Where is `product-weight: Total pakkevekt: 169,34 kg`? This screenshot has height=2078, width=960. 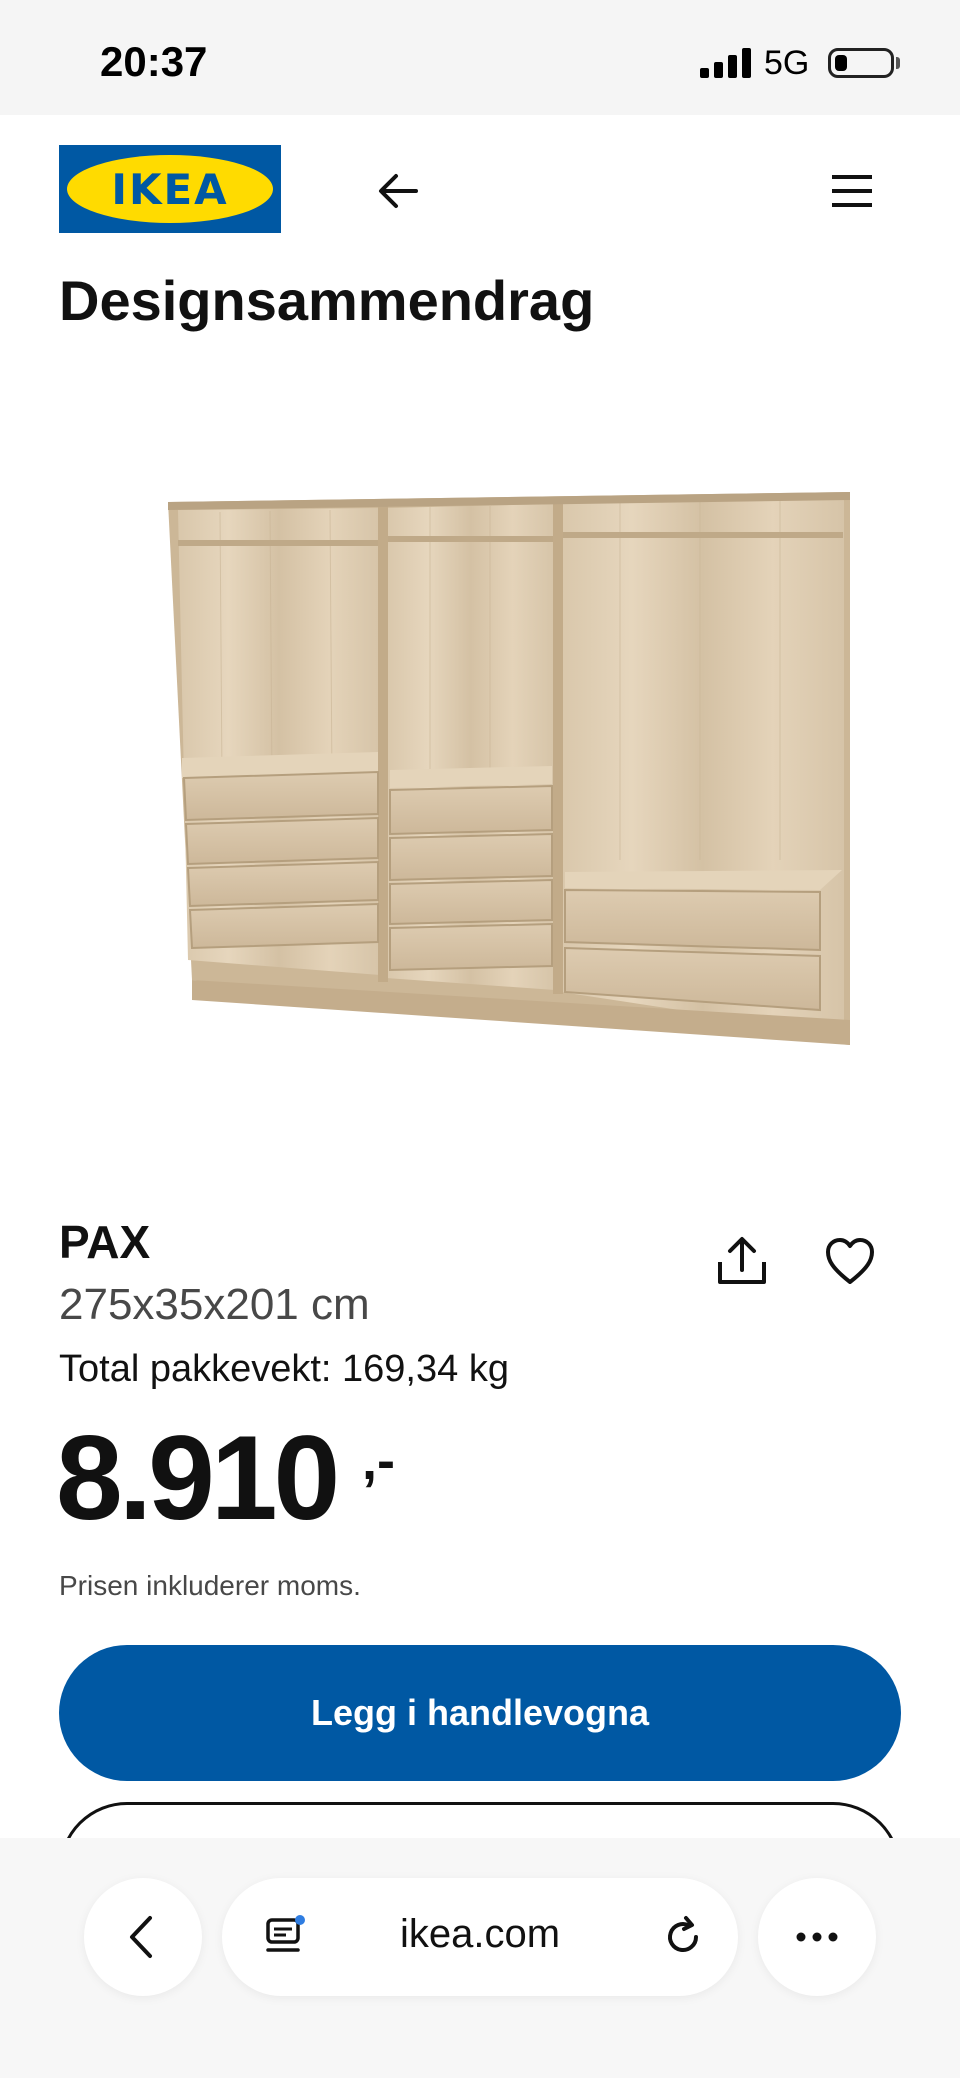
product-weight: Total pakkevekt: 169,34 kg is located at coordinates (284, 1369).